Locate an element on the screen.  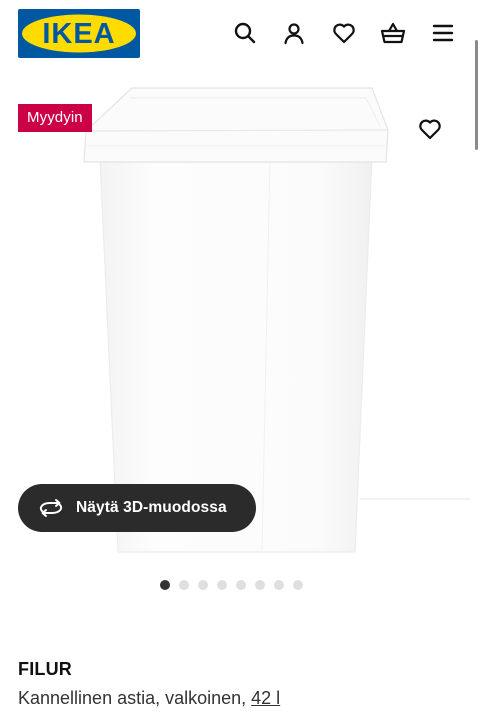
search-icon is located at coordinates (245, 33).